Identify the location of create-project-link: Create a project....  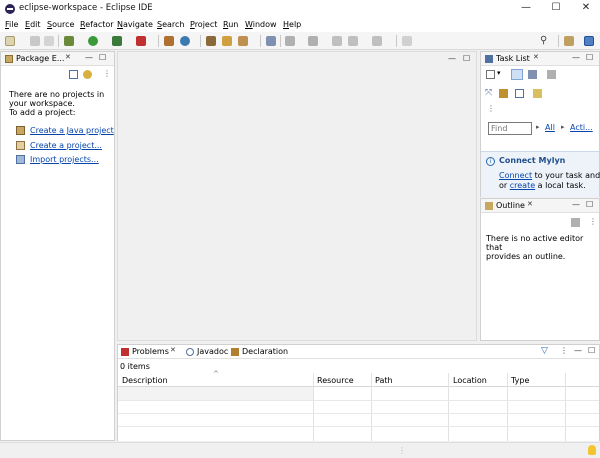
(66, 145).